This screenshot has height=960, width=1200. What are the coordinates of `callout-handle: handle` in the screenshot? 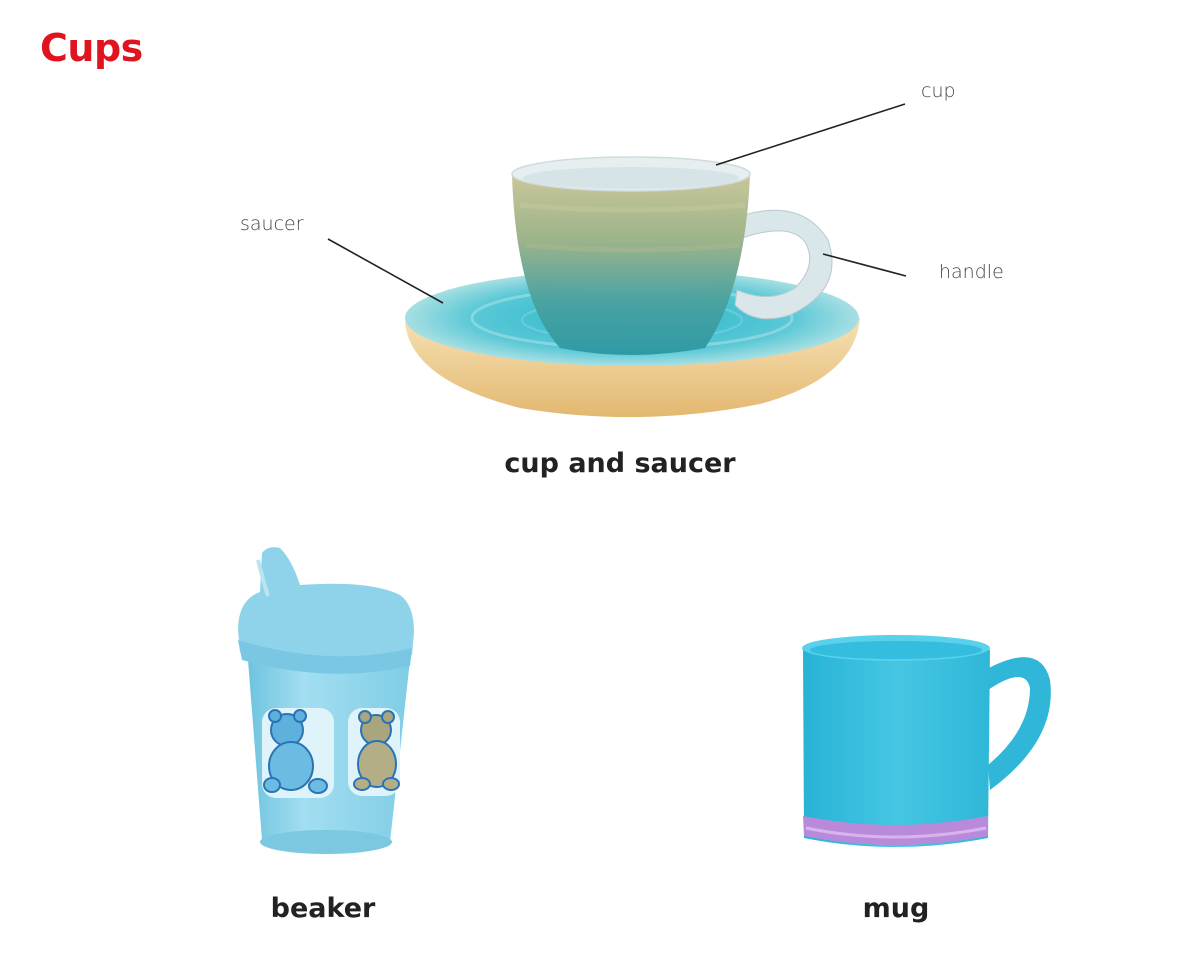 It's located at (971, 272).